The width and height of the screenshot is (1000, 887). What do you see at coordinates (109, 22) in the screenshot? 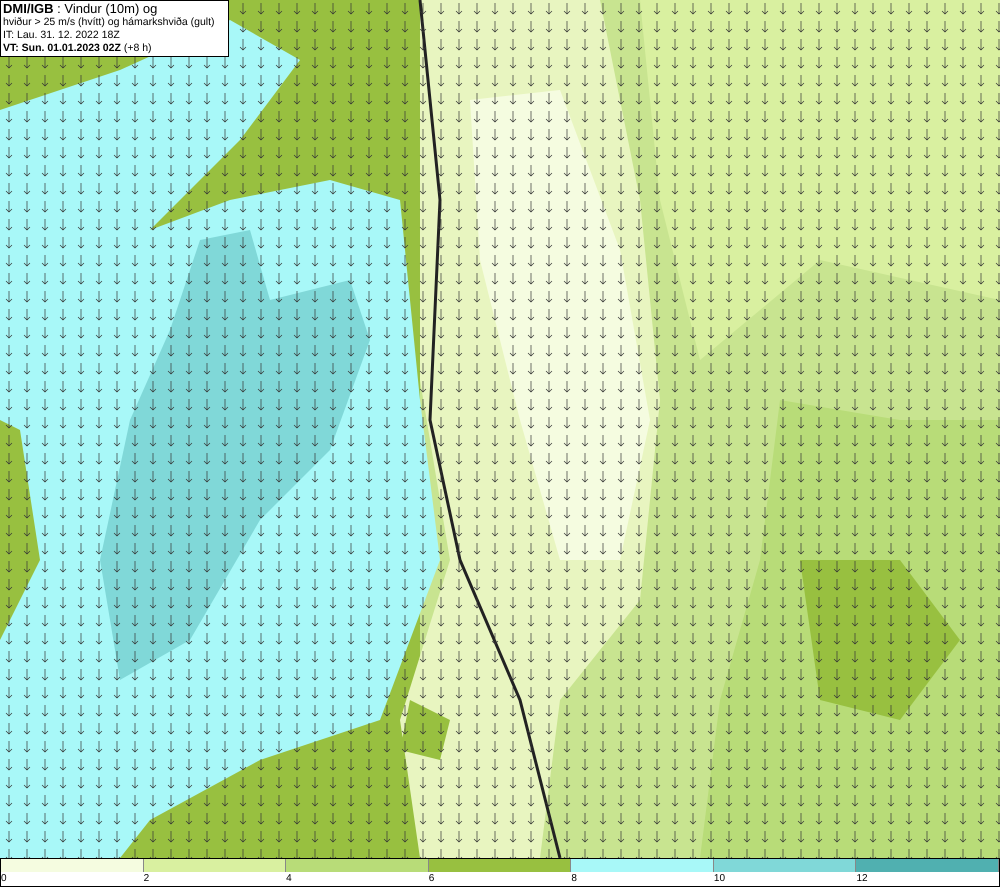
I see `info-line: hviður > 25 m/s (hvítt) og hámarkshviða (gult)` at bounding box center [109, 22].